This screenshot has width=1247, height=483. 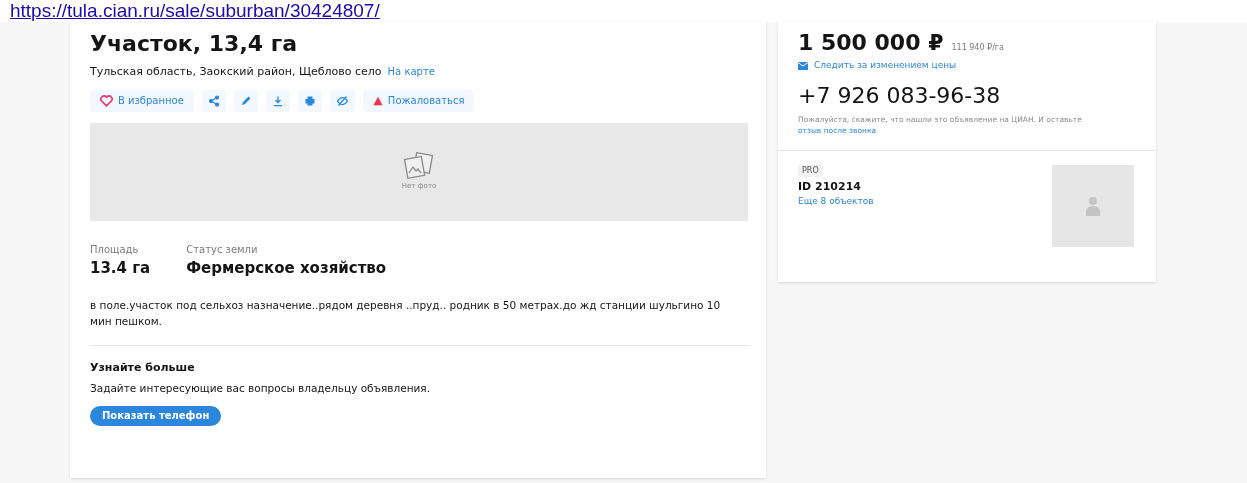 I want to click on edit-button, so click(x=245, y=100).